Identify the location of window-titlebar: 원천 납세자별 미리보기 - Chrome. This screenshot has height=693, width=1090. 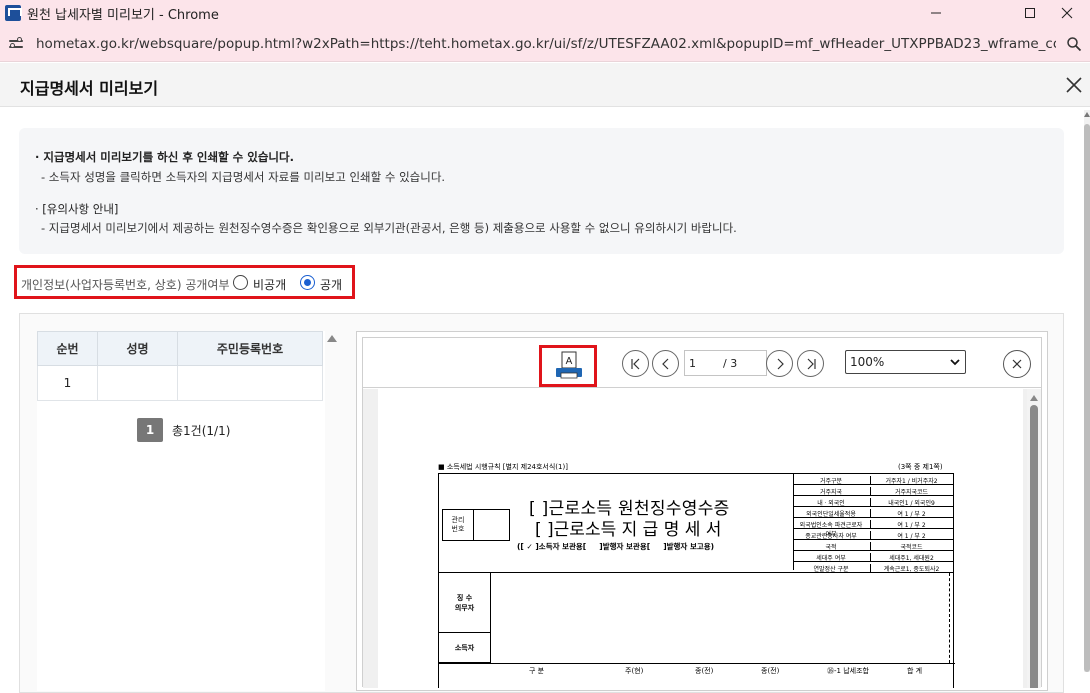
(545, 13).